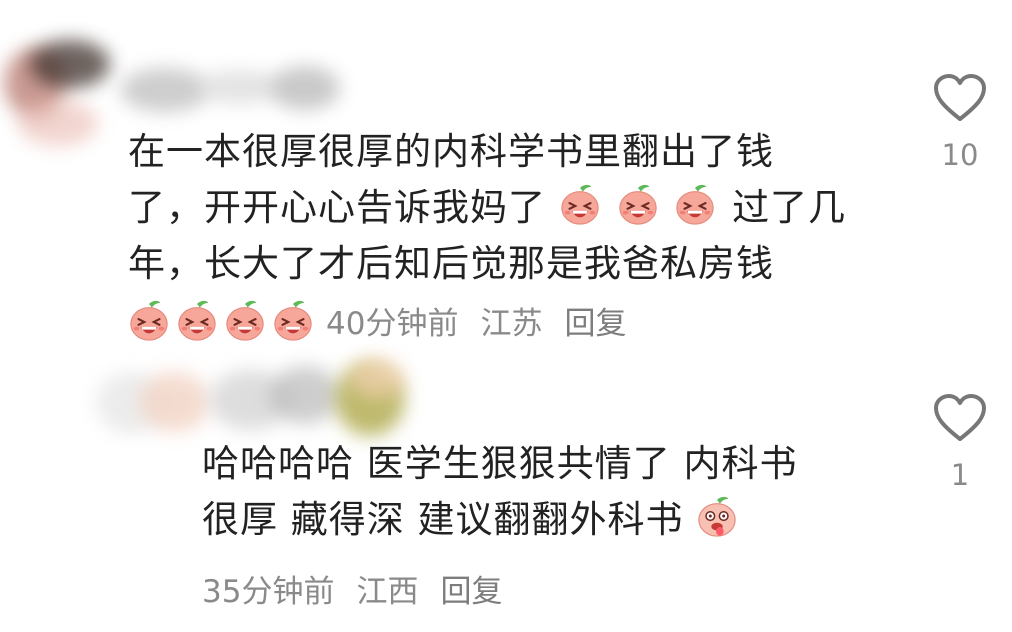 Image resolution: width=1012 pixels, height=632 pixels. I want to click on comment-meta: 40分钟前 江苏 回复, so click(388, 320).